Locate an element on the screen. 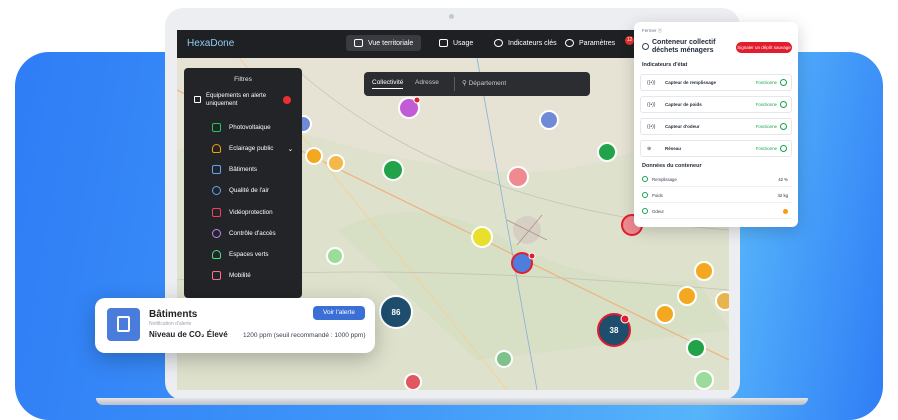 The height and width of the screenshot is (420, 898). data-row: Remplissage 42 % is located at coordinates (716, 180).